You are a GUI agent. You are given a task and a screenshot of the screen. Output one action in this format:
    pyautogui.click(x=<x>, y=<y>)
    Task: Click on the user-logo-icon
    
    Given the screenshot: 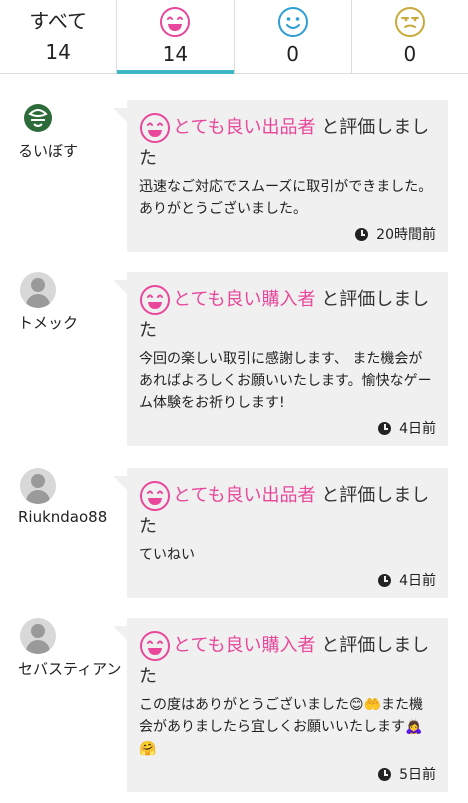 What is the action you would take?
    pyautogui.click(x=38, y=118)
    